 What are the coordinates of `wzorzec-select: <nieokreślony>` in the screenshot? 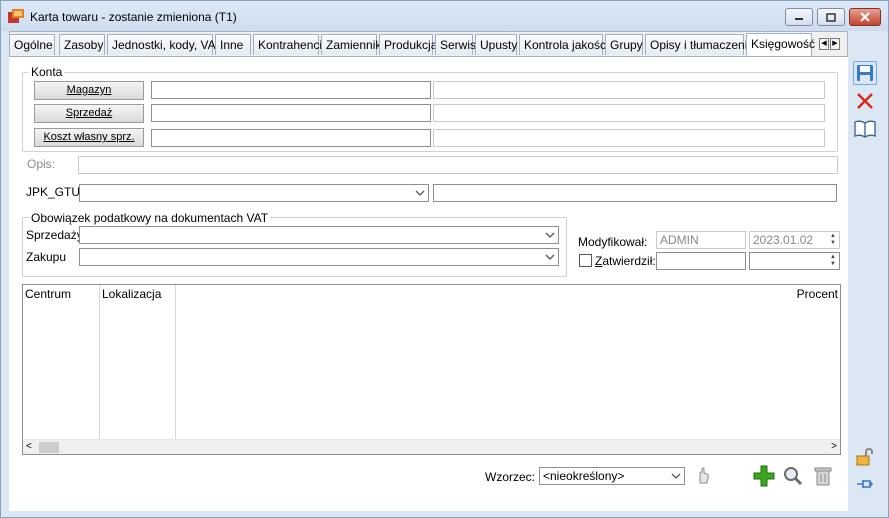 It's located at (612, 476).